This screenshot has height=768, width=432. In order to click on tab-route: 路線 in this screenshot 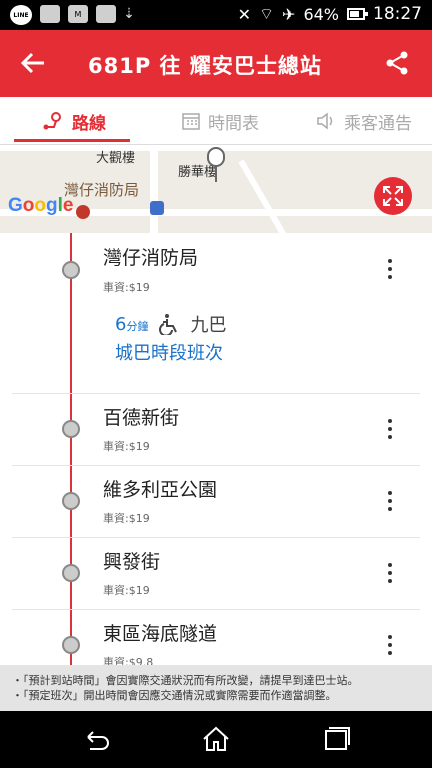, I will do `click(74, 121)`.